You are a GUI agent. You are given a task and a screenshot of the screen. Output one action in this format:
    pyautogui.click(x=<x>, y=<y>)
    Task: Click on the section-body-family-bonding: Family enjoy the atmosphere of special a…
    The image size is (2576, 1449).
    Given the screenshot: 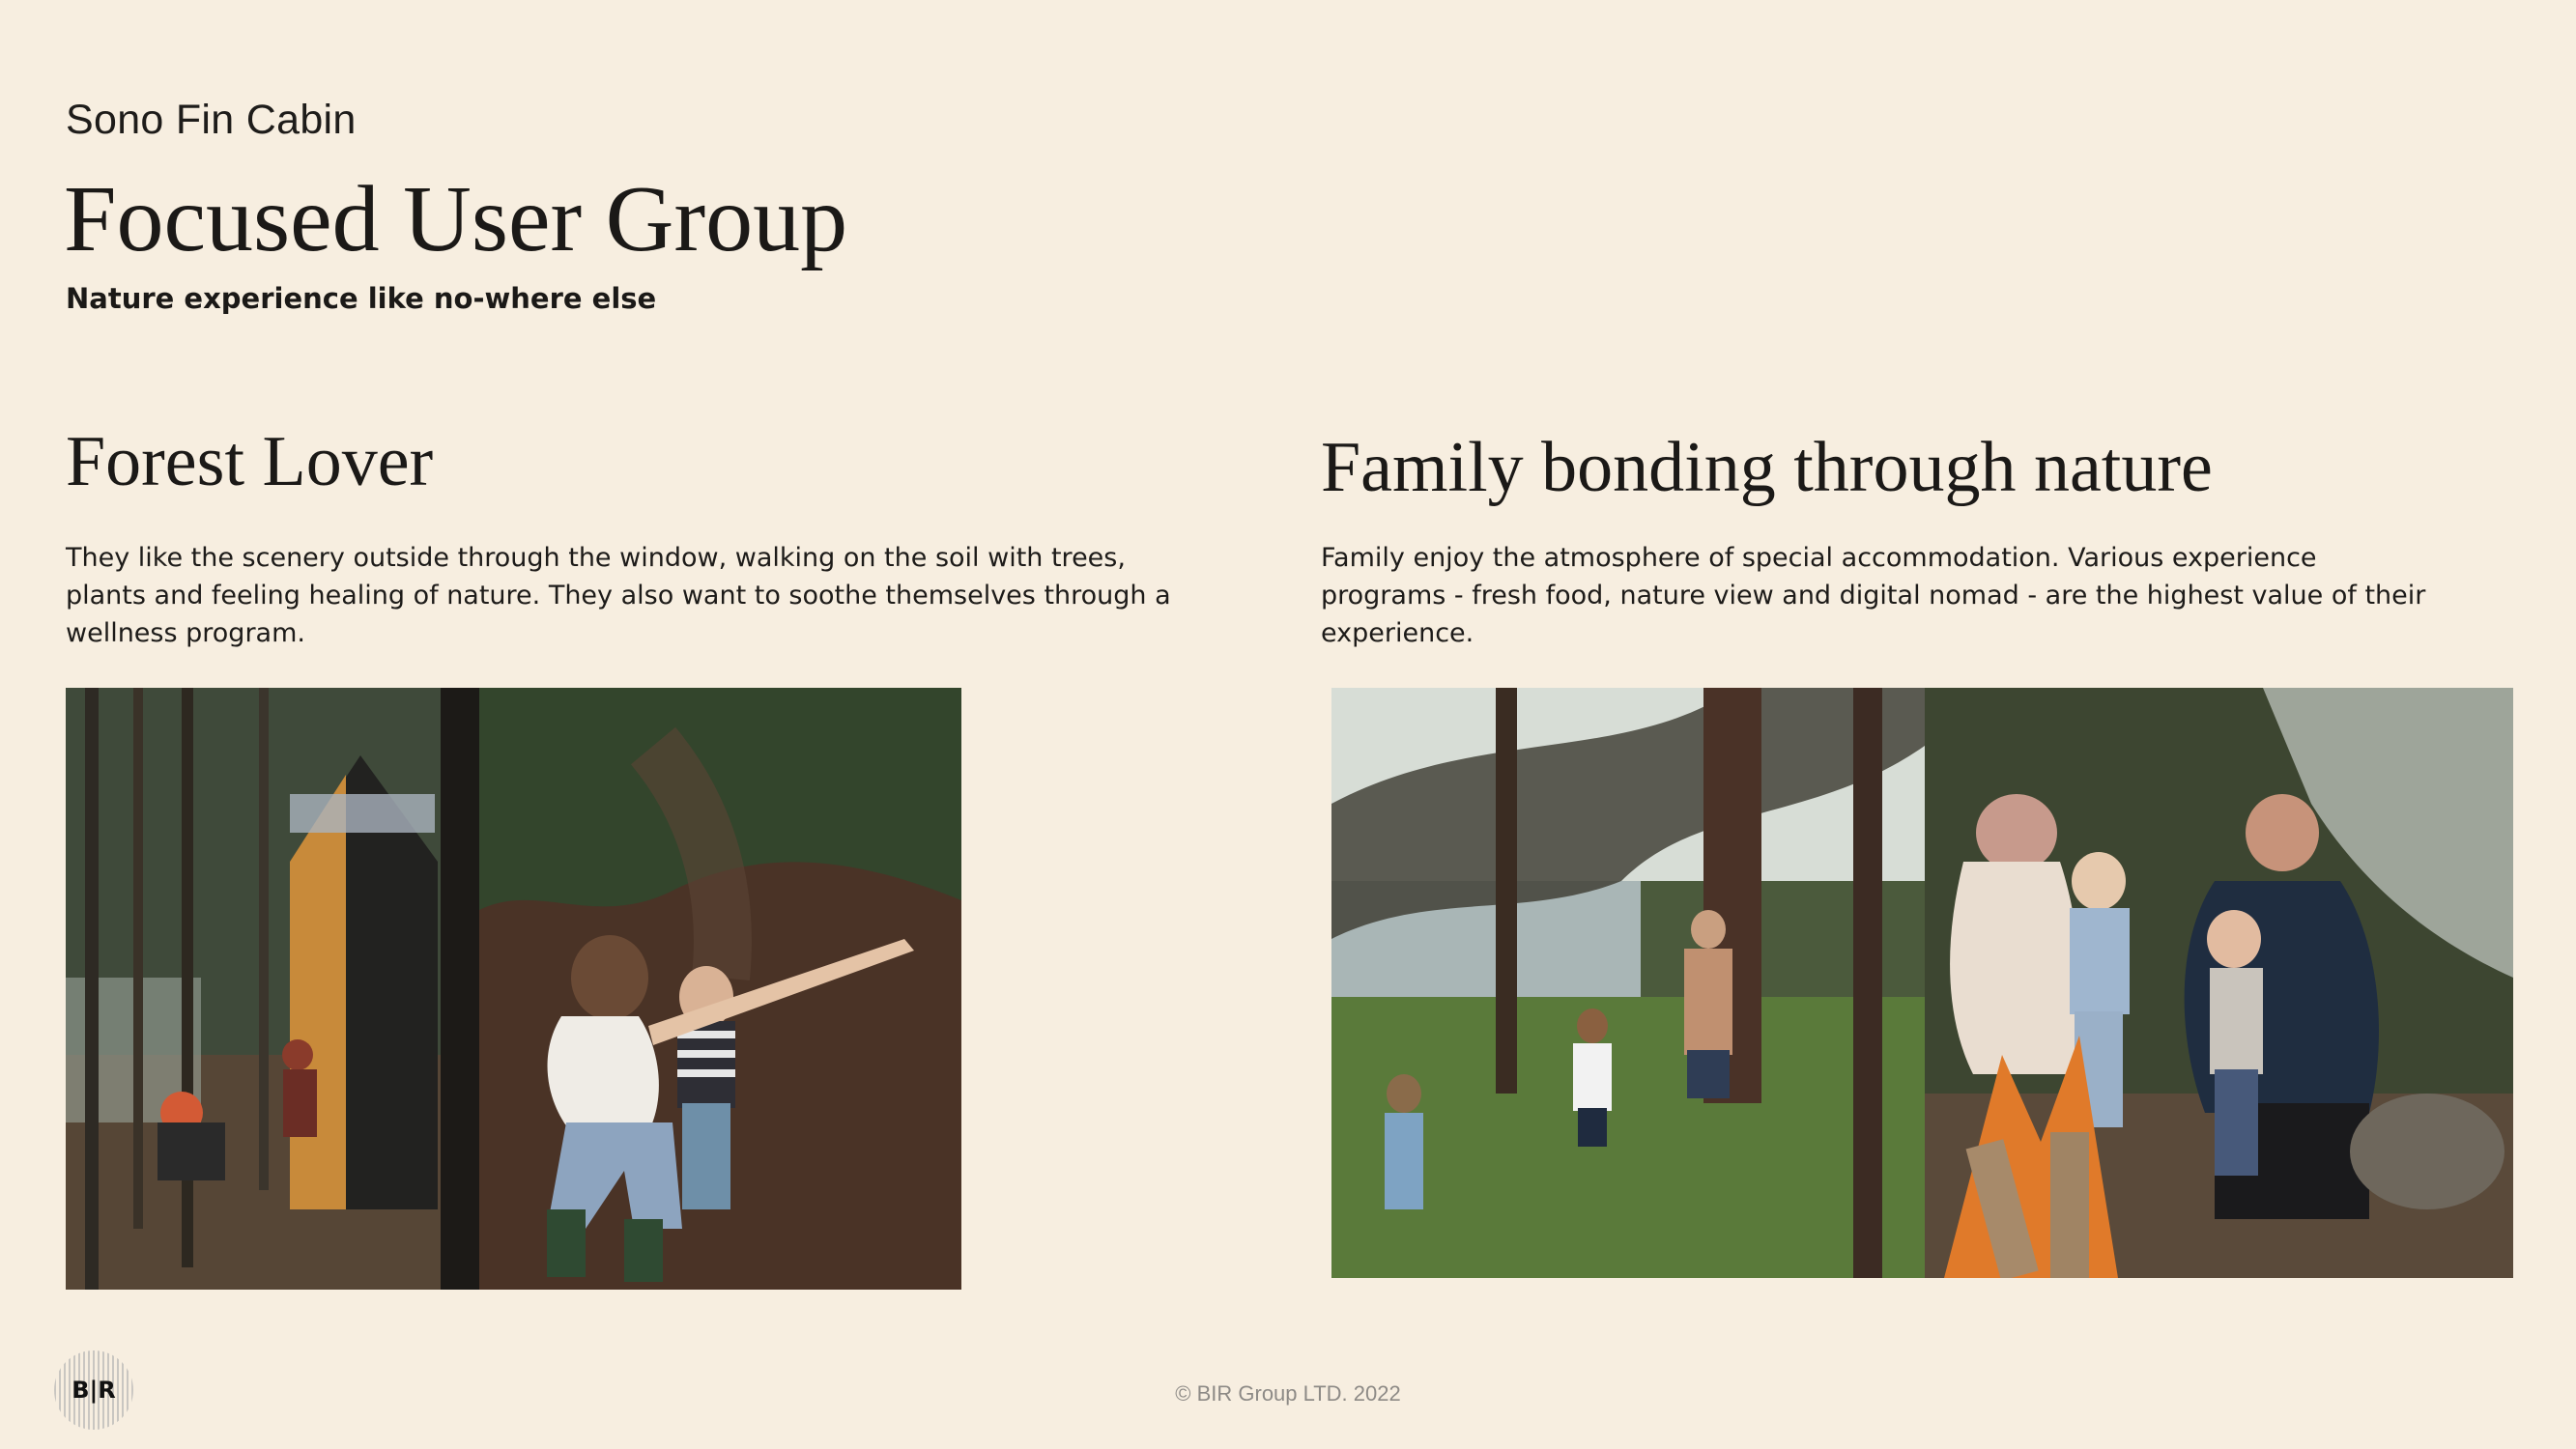 What is the action you would take?
    pyautogui.click(x=1874, y=595)
    